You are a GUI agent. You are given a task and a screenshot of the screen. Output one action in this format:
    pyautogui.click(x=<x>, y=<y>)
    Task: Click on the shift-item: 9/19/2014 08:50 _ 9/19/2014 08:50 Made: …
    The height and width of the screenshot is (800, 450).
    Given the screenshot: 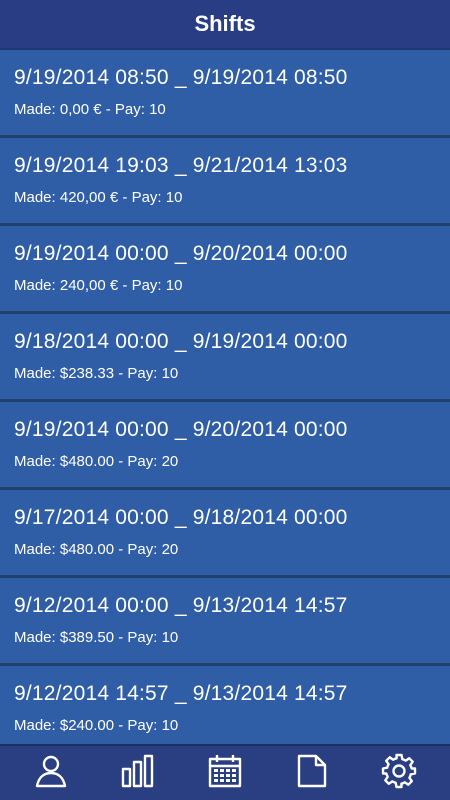 What is the action you would take?
    pyautogui.click(x=225, y=94)
    